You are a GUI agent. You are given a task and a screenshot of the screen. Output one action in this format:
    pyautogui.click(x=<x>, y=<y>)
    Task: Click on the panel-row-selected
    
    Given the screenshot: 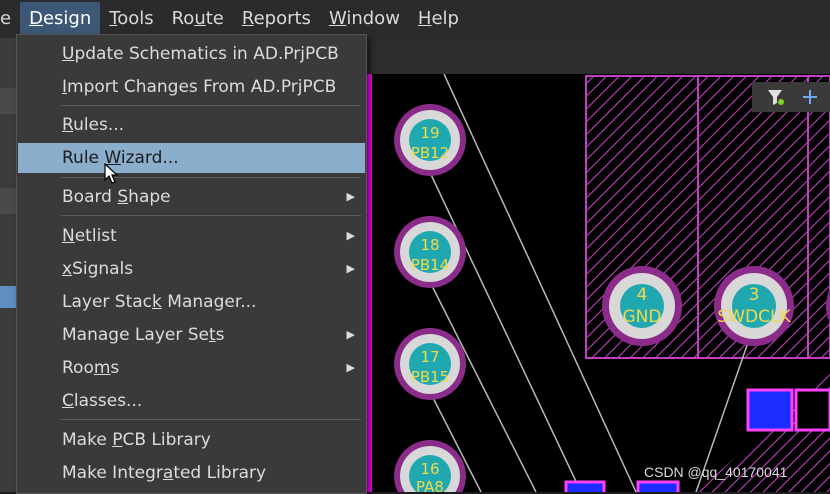 What is the action you would take?
    pyautogui.click(x=8, y=297)
    